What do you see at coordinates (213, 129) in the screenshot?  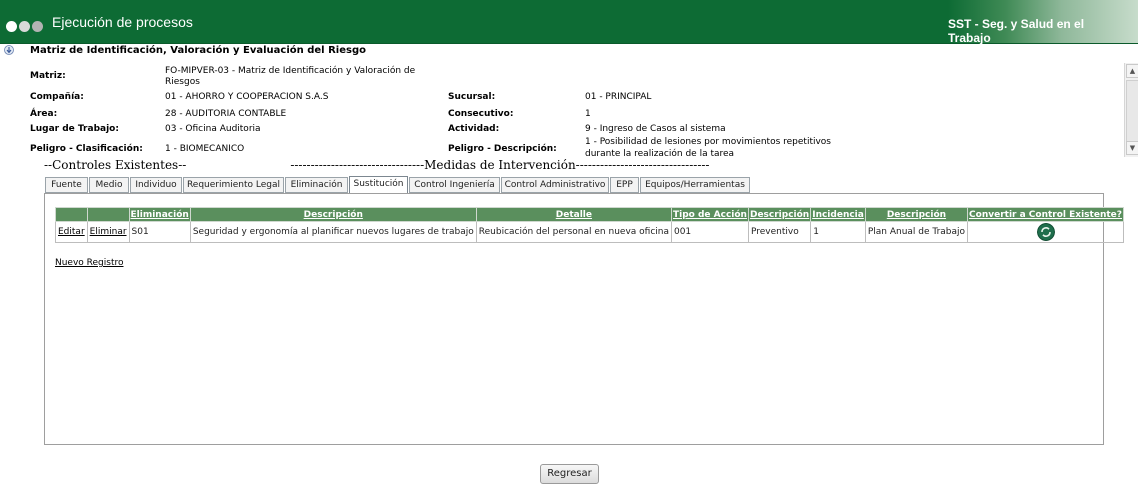 I see `lugar-value: 03 - Oficina Auditoria` at bounding box center [213, 129].